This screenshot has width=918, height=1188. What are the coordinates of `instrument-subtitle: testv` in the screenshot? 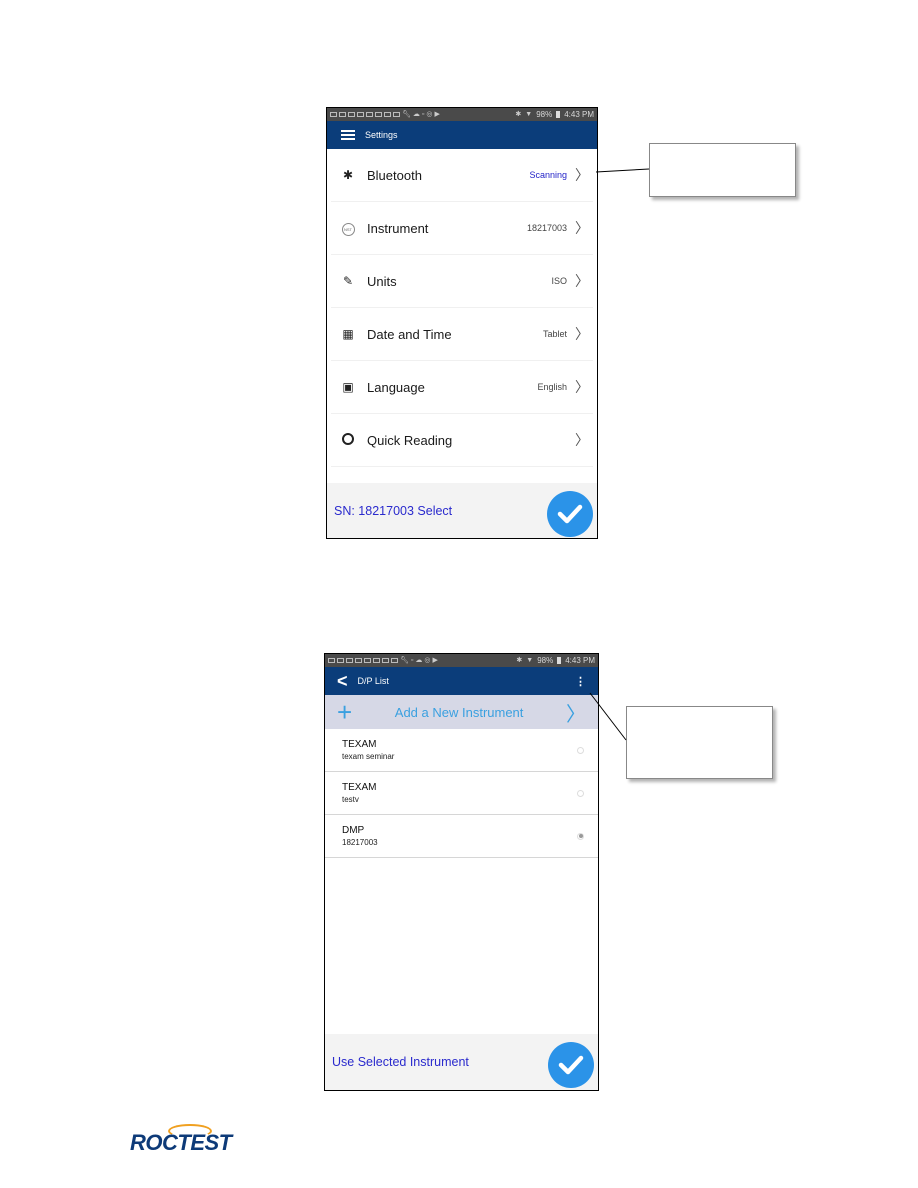 It's located at (350, 799).